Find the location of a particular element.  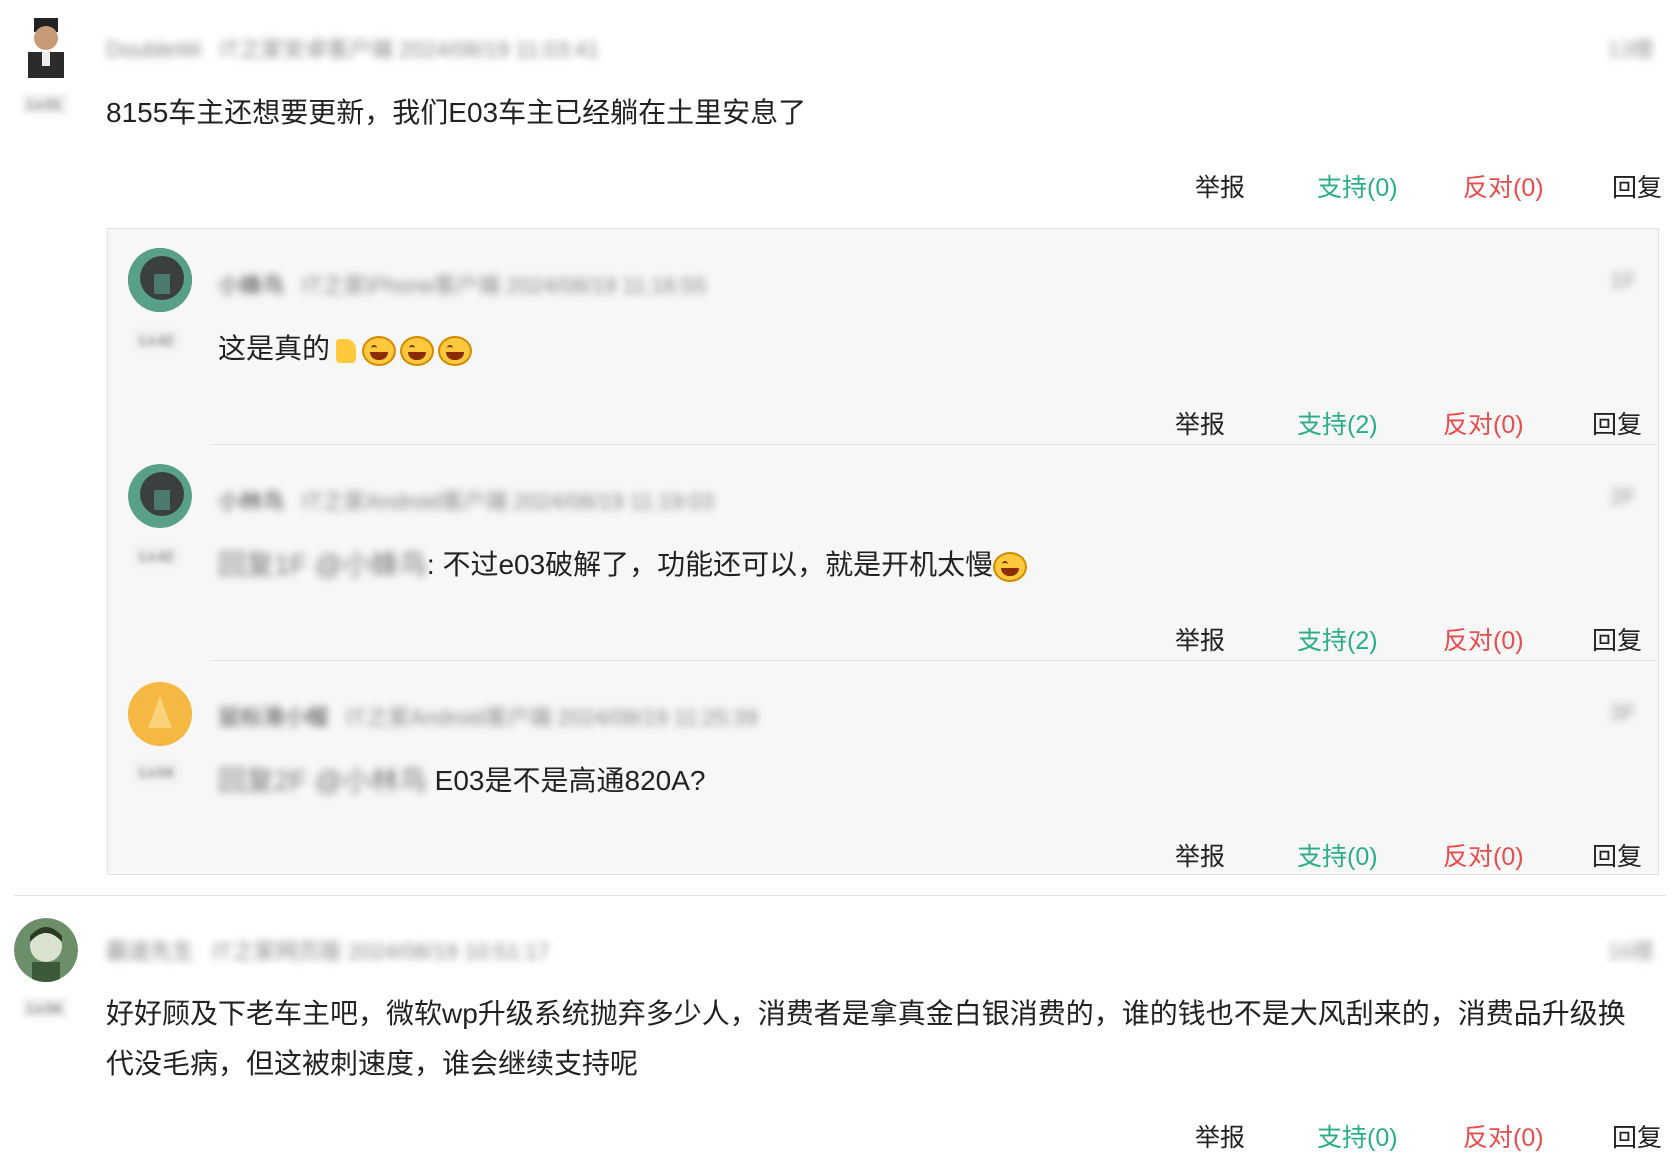

username: 霸道先生 is located at coordinates (150, 951).